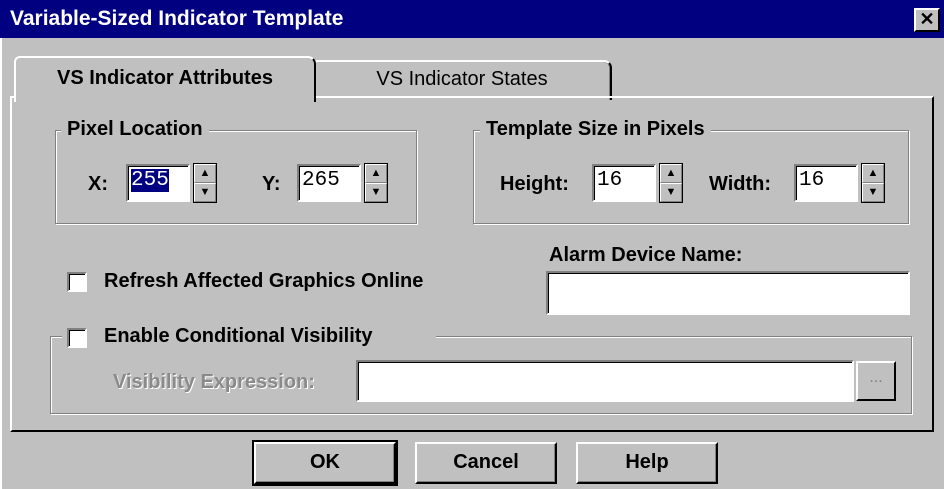 This screenshot has height=489, width=944. Describe the element at coordinates (927, 20) in the screenshot. I see `close-icon: ✕` at that location.